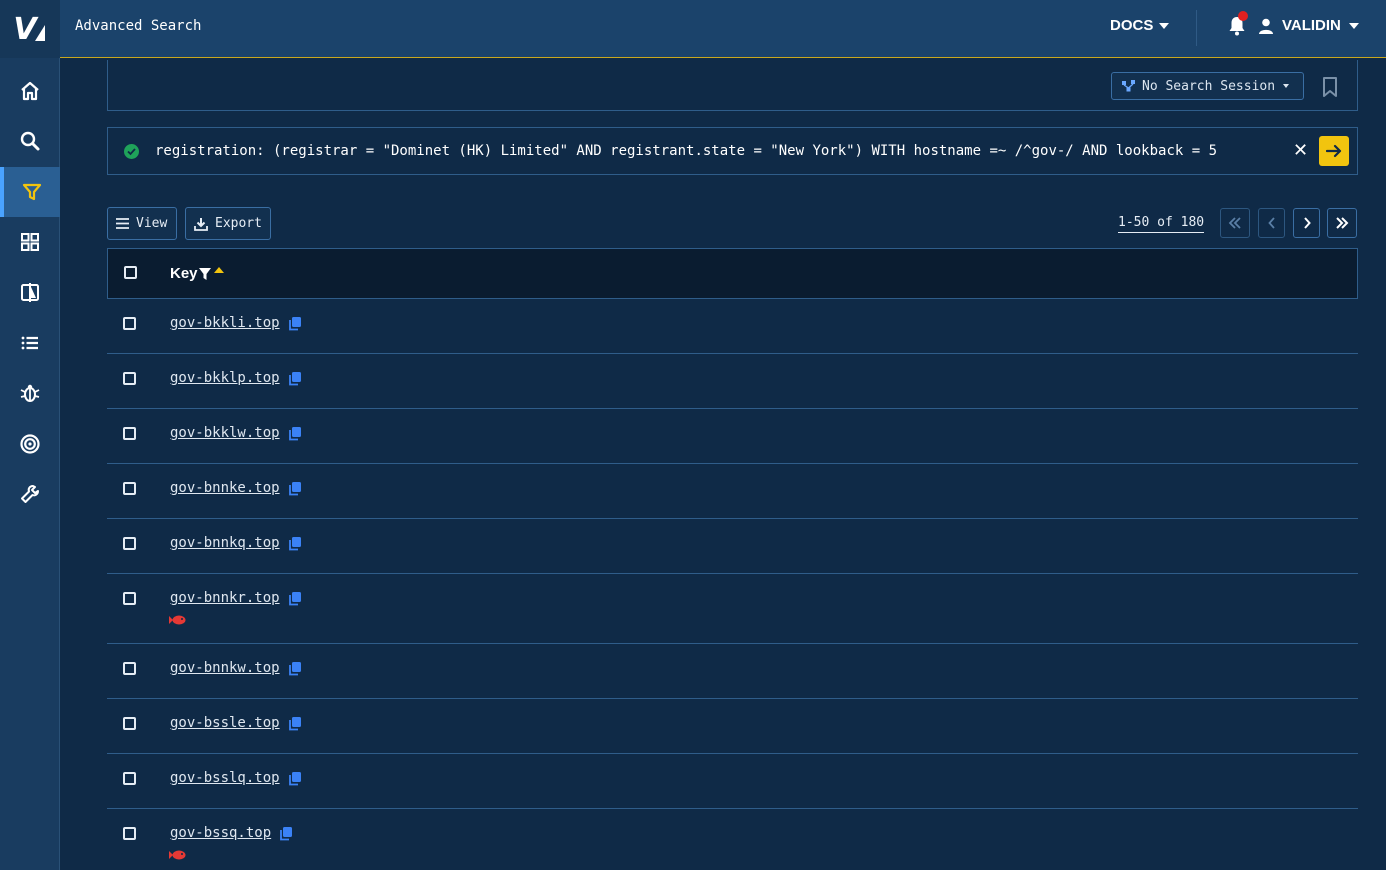 This screenshot has height=870, width=1386. Describe the element at coordinates (225, 323) in the screenshot. I see `domain-link: gov-bkkli.top` at that location.